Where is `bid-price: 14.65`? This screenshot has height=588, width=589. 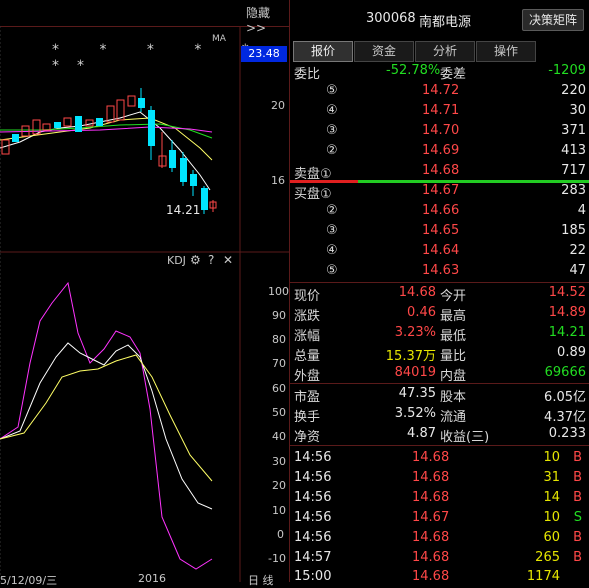 bid-price: 14.65 is located at coordinates (441, 230).